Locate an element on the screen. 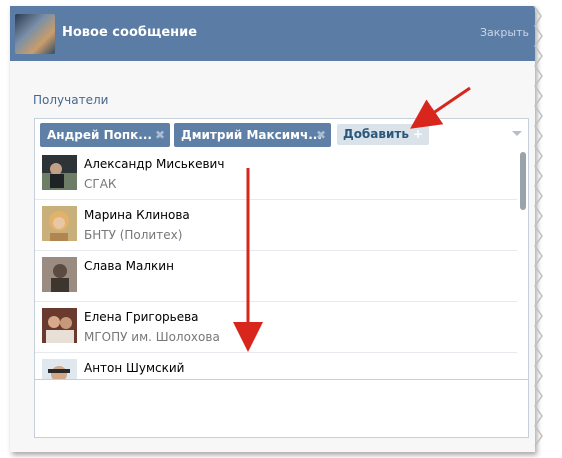  contact-name: Антон Шумский is located at coordinates (134, 368).